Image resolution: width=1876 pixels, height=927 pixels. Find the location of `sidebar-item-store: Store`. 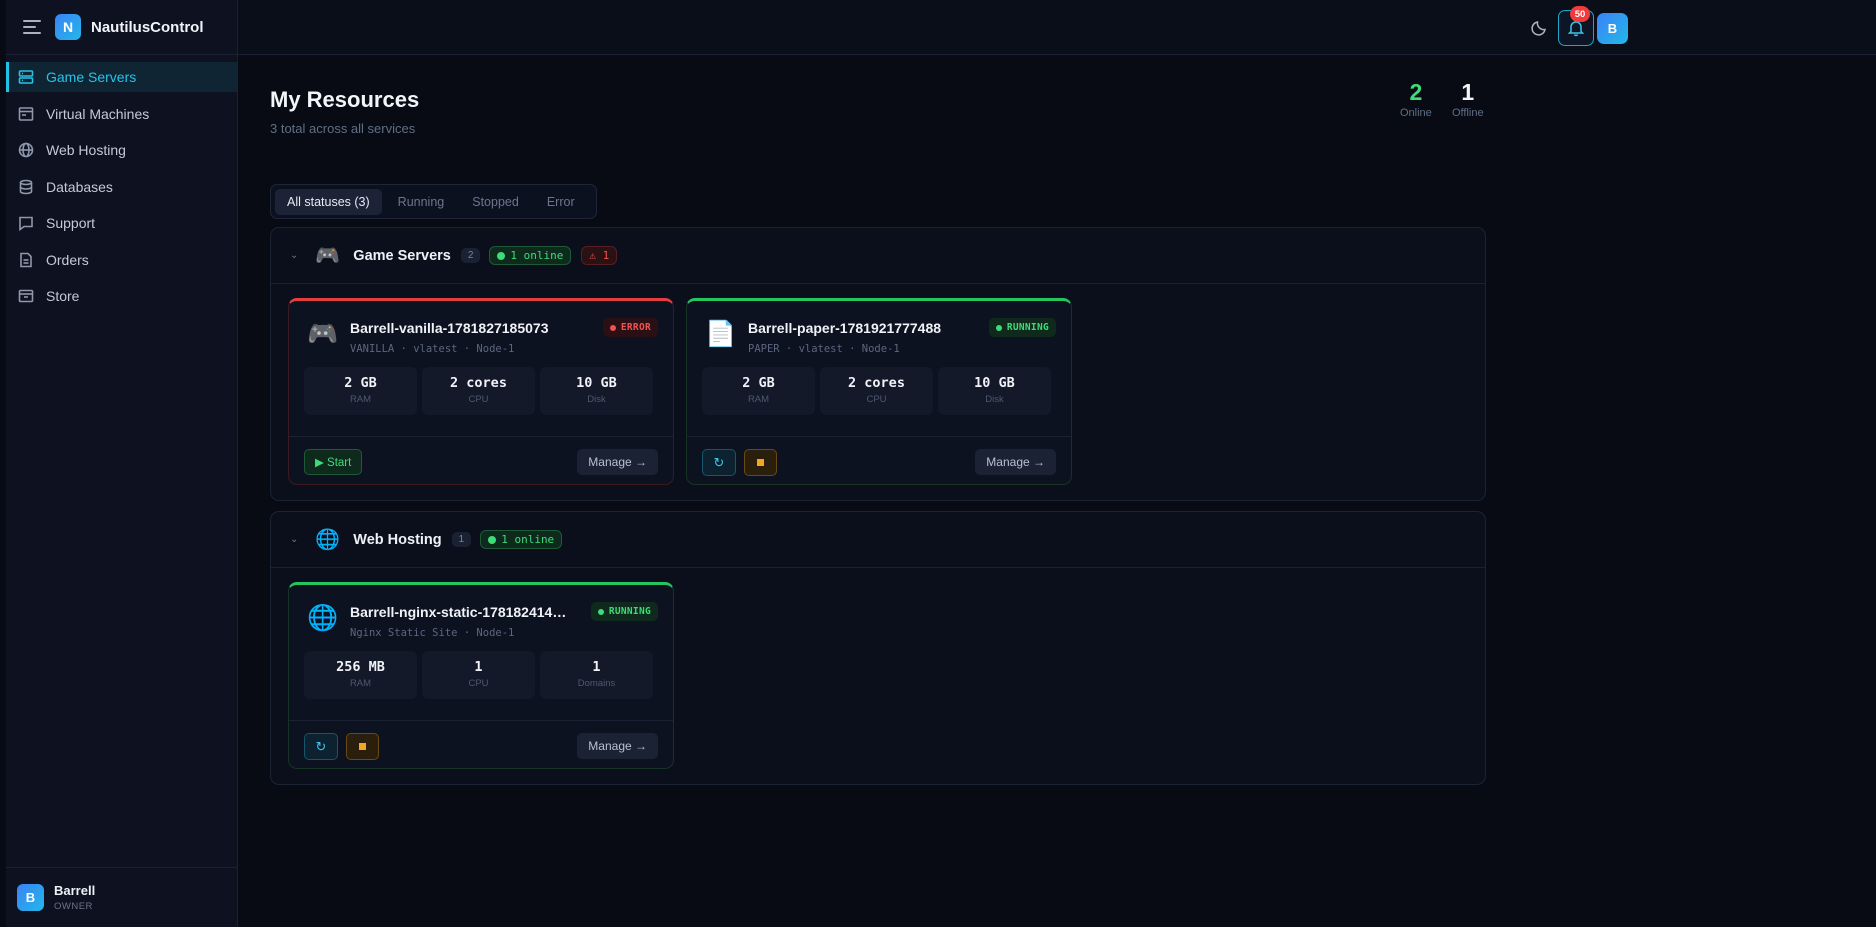

sidebar-item-store: Store is located at coordinates (121, 296).